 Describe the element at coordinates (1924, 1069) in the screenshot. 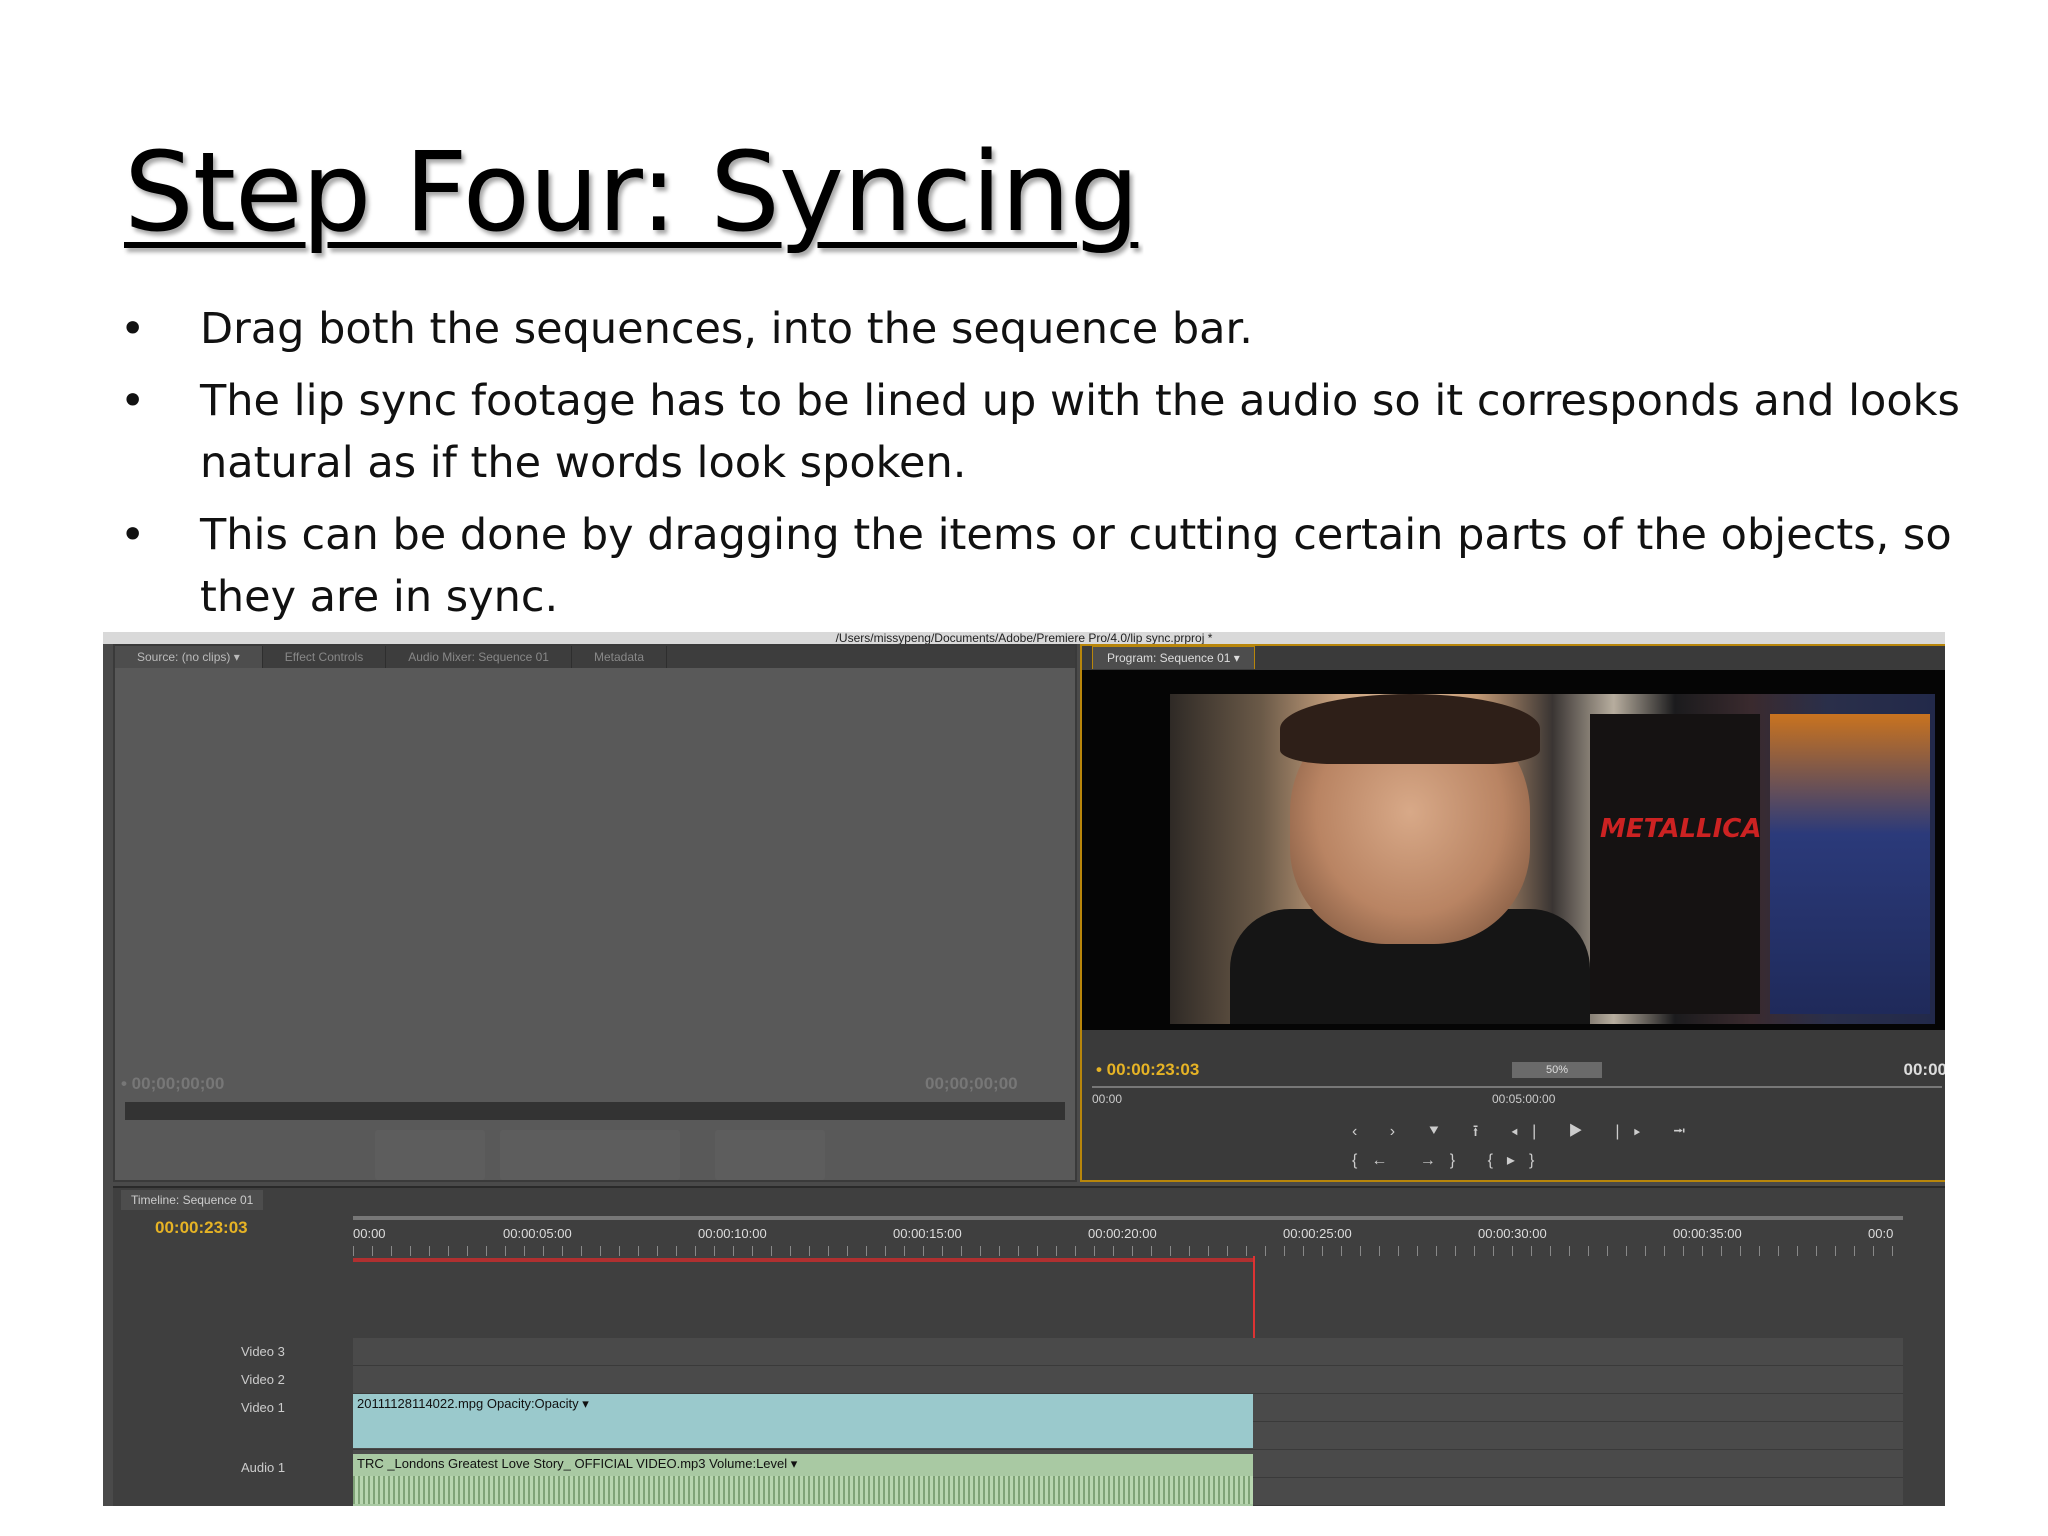

I see `program-duration: 00:00` at that location.